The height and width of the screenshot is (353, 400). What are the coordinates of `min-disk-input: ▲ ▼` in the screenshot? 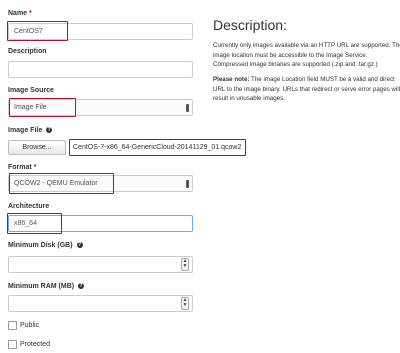 It's located at (100, 264).